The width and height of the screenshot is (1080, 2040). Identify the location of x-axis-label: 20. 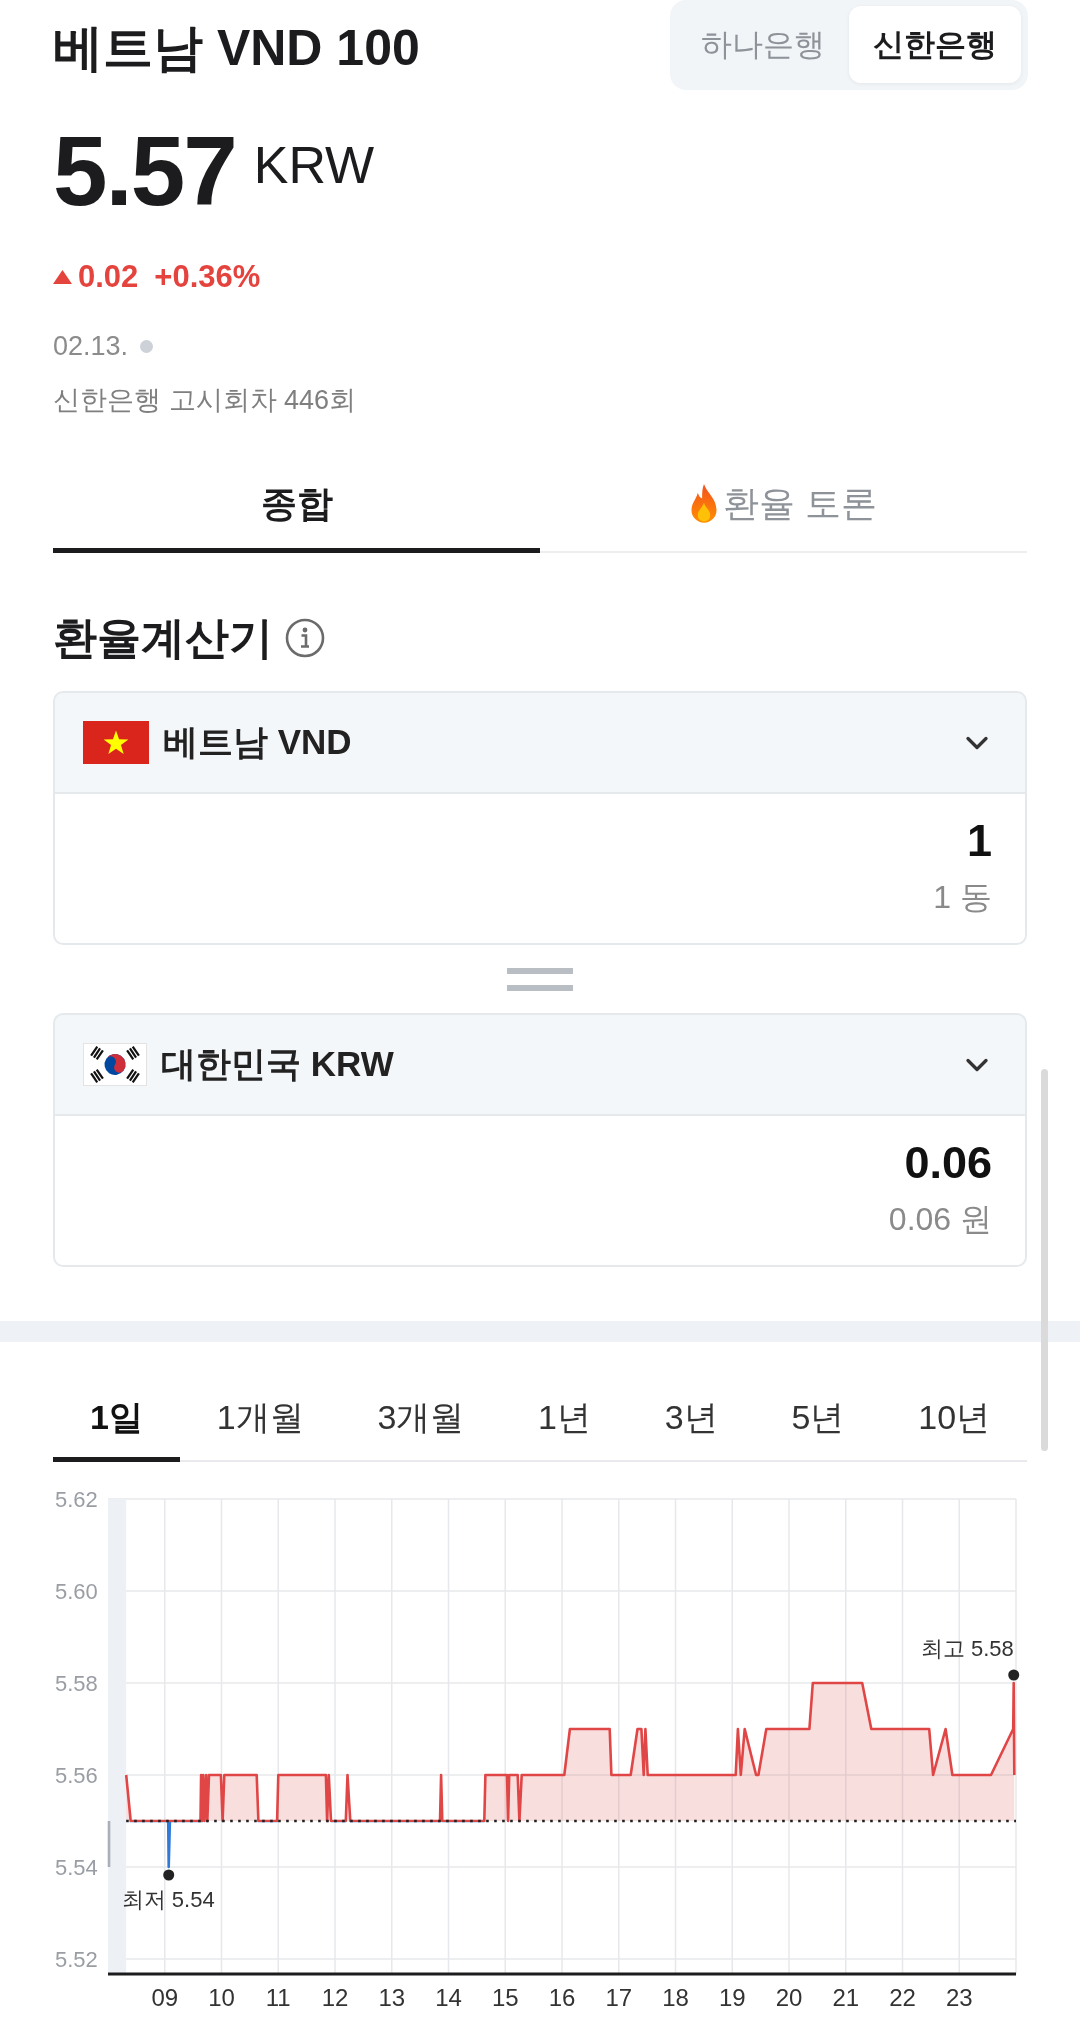
(789, 1997).